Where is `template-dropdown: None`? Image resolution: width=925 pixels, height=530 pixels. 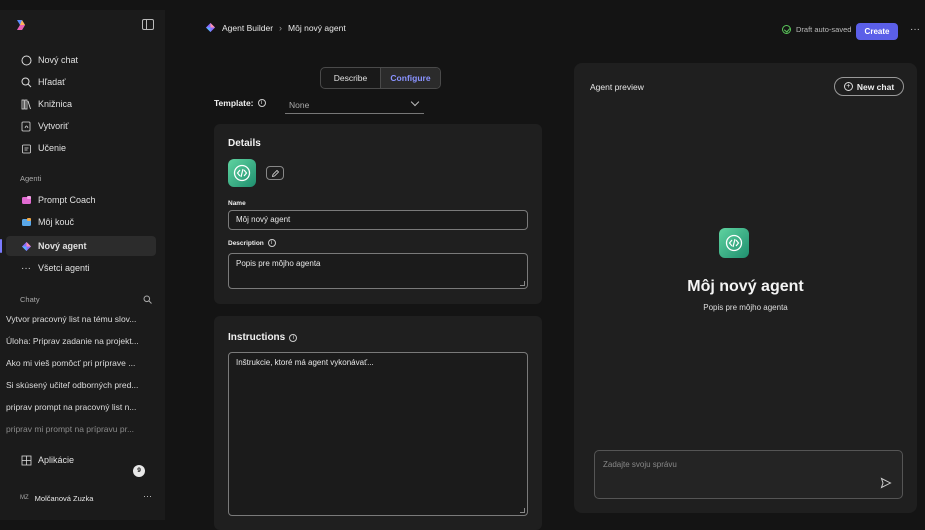 template-dropdown: None is located at coordinates (354, 105).